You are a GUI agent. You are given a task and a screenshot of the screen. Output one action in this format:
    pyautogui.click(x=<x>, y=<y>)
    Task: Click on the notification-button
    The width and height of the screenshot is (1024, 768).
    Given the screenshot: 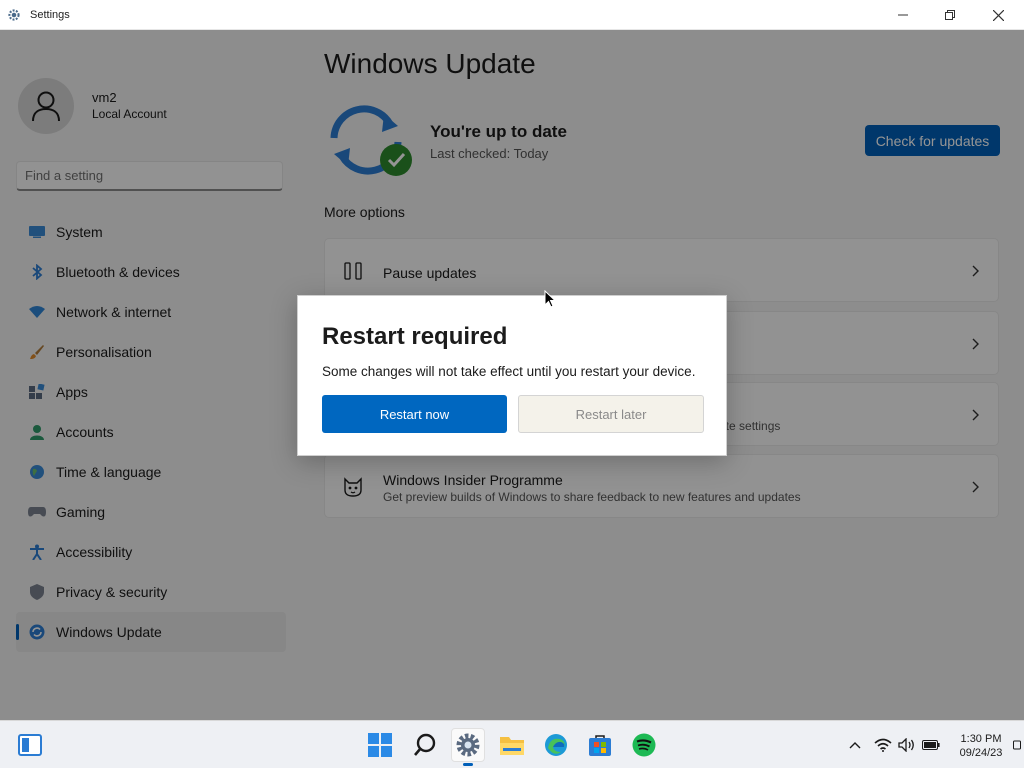 What is the action you would take?
    pyautogui.click(x=1017, y=745)
    